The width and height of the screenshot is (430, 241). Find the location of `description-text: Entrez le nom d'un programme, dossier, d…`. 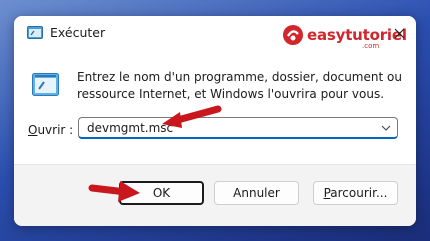

description-text: Entrez le nom d'un programme, dossier, d… is located at coordinates (239, 85).